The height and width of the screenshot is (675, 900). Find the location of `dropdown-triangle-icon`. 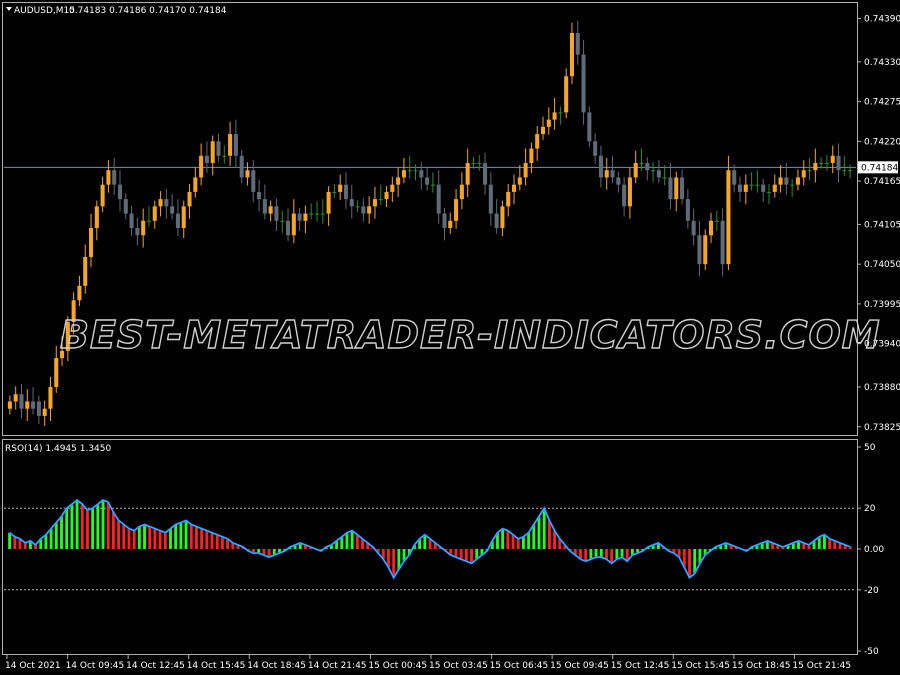

dropdown-triangle-icon is located at coordinates (9, 9).